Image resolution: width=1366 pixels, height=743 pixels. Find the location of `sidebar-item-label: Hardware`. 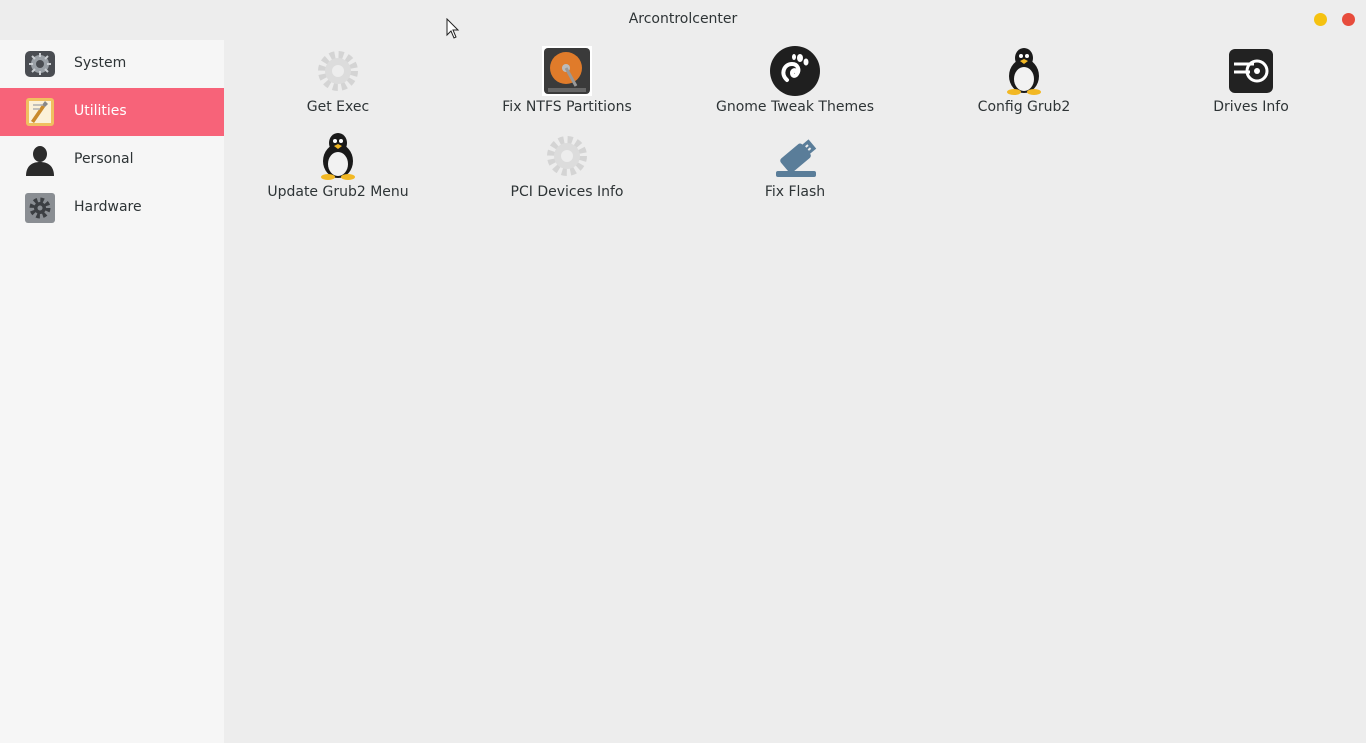

sidebar-item-label: Hardware is located at coordinates (108, 207).